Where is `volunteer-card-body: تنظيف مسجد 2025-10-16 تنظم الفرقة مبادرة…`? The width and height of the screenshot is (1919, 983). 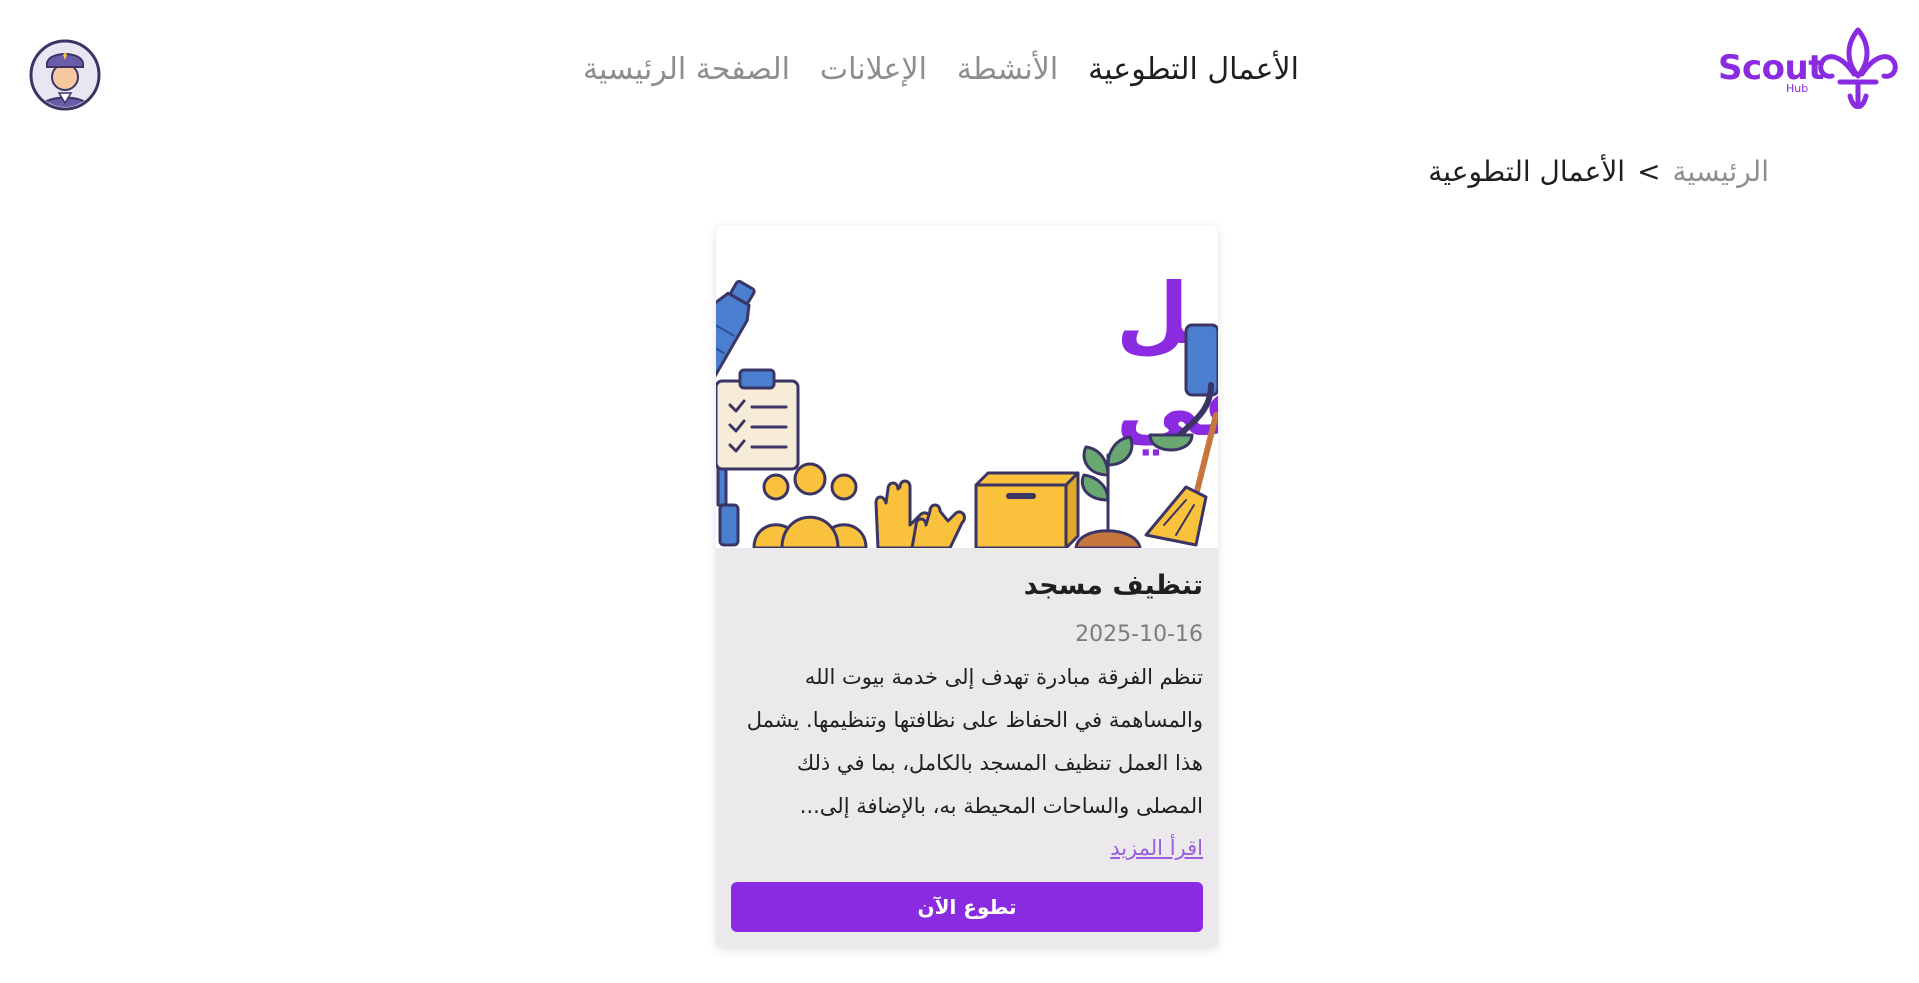
volunteer-card-body: تنظيف مسجد 2025-10-16 تنظم الفرقة مبادرة… is located at coordinates (967, 750).